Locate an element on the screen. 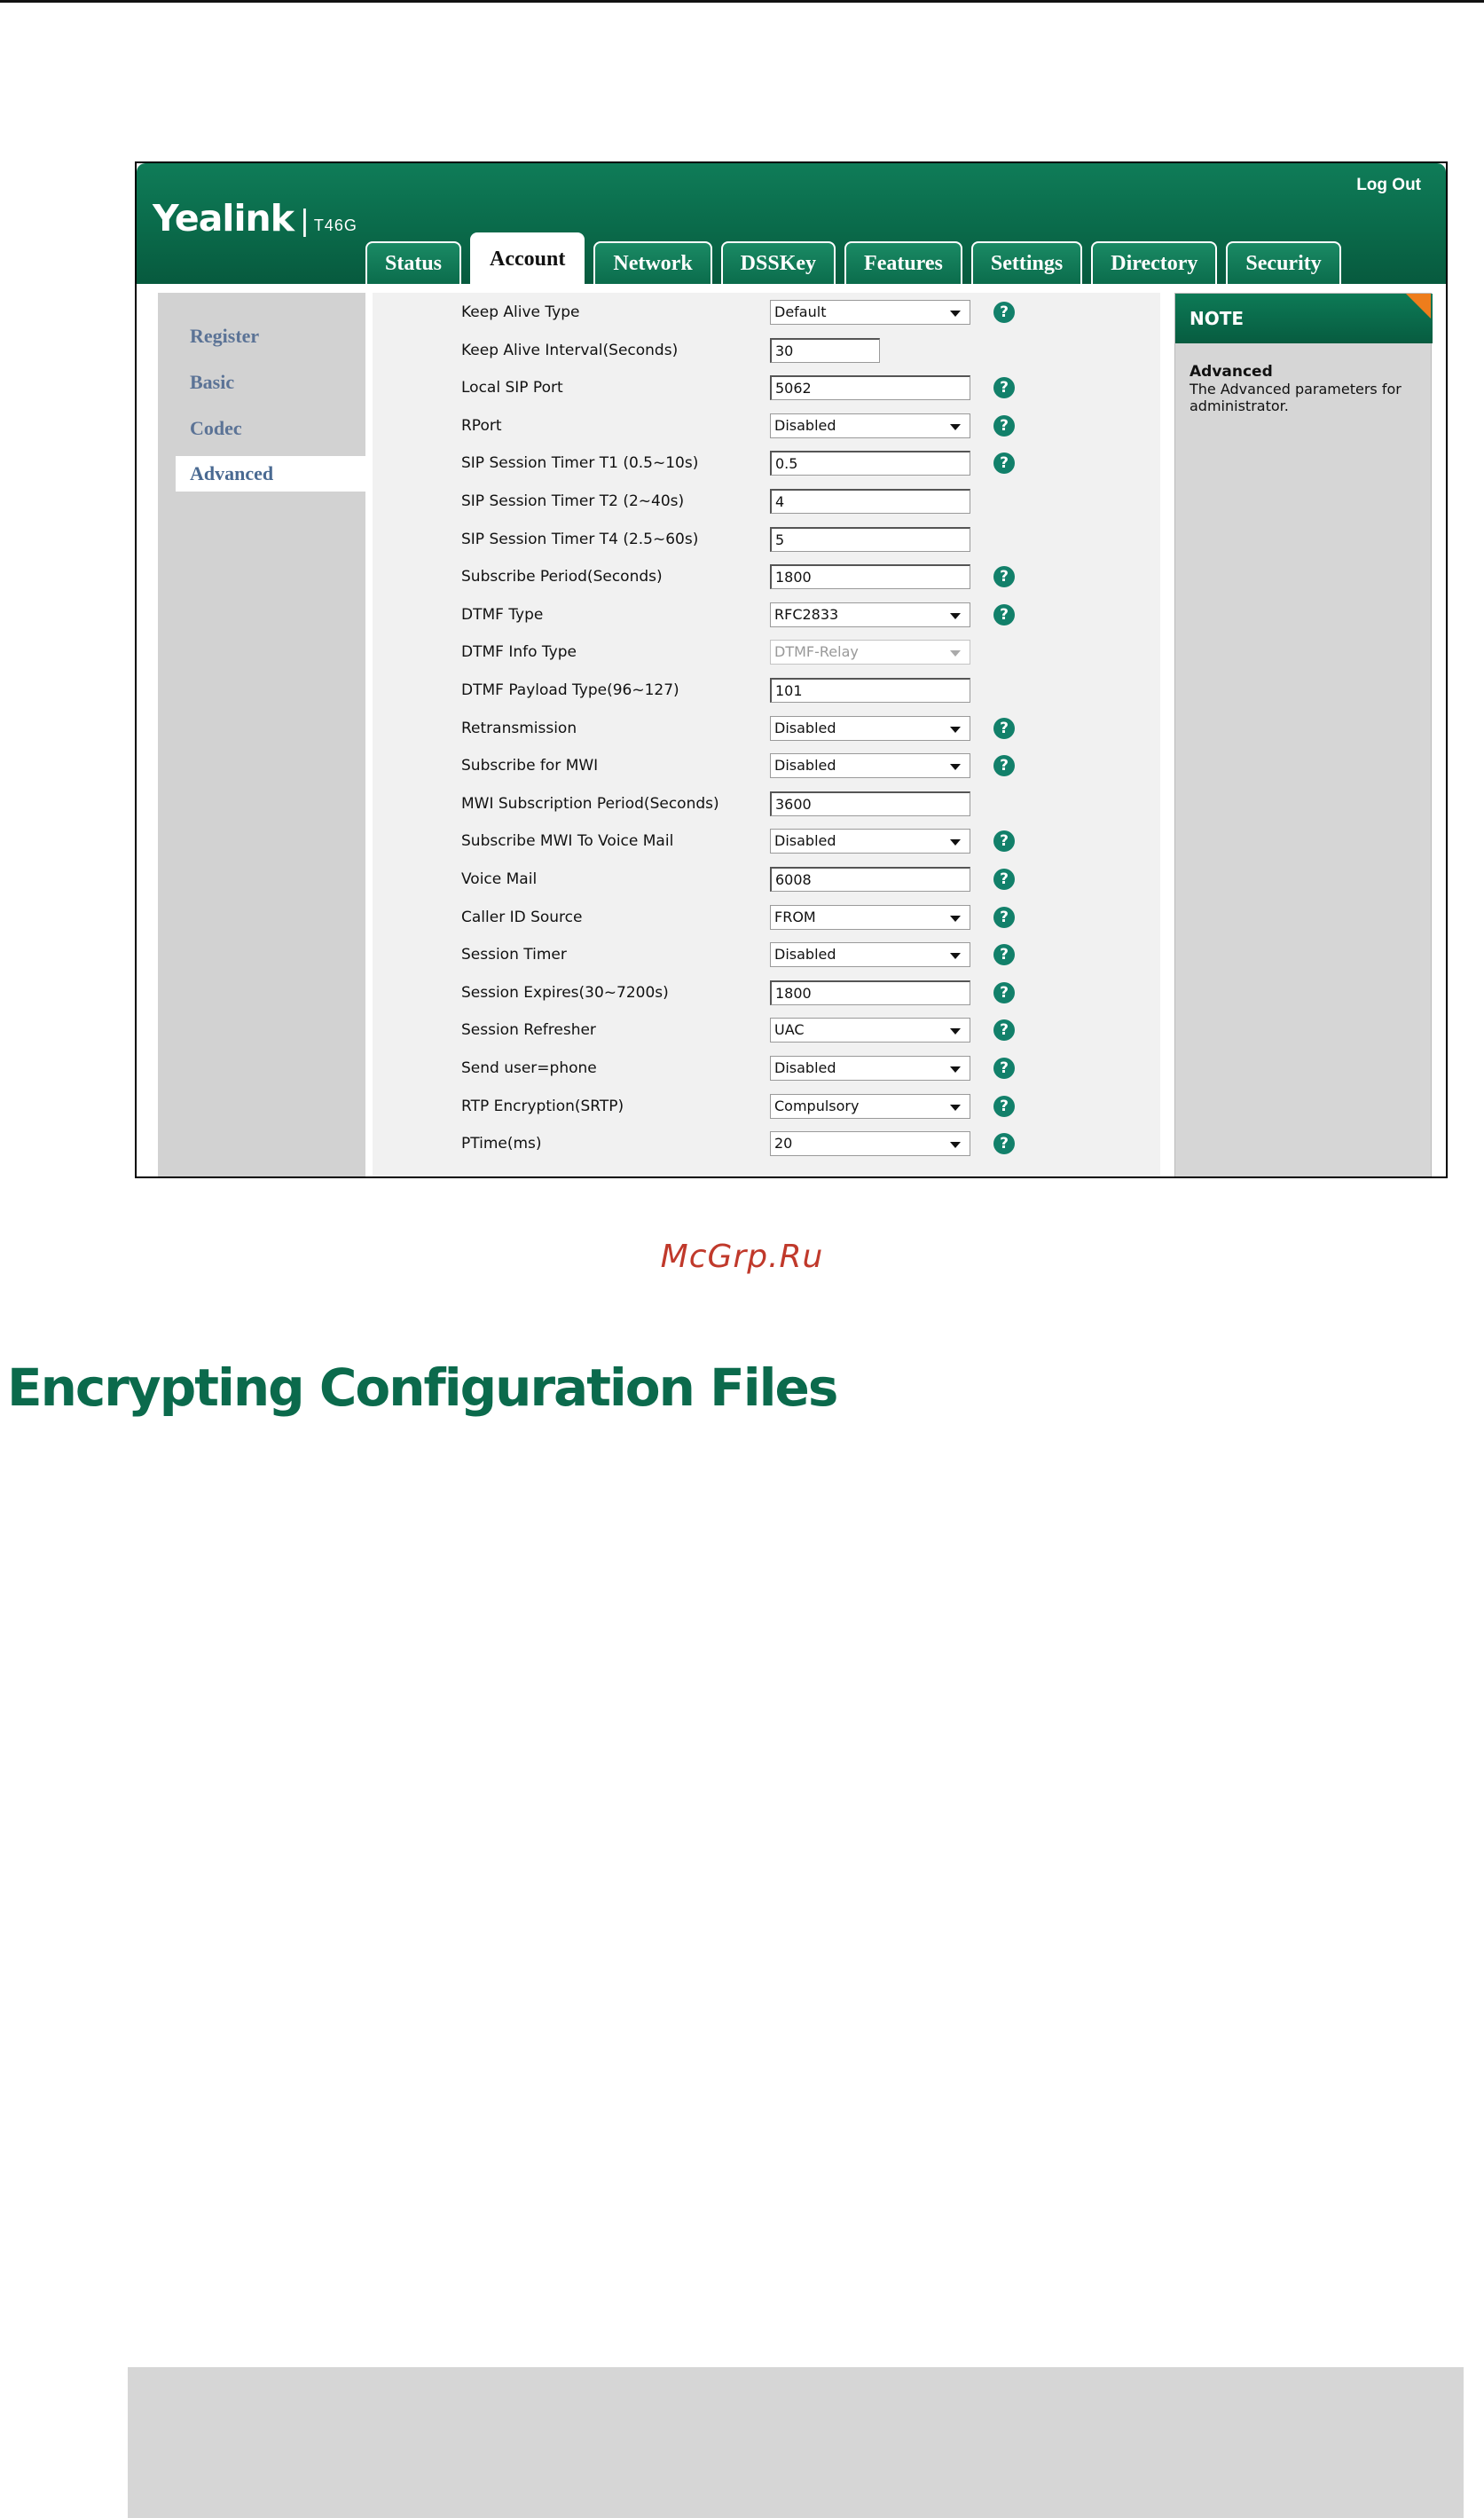  dropdown-select: RFC2833 is located at coordinates (870, 614).